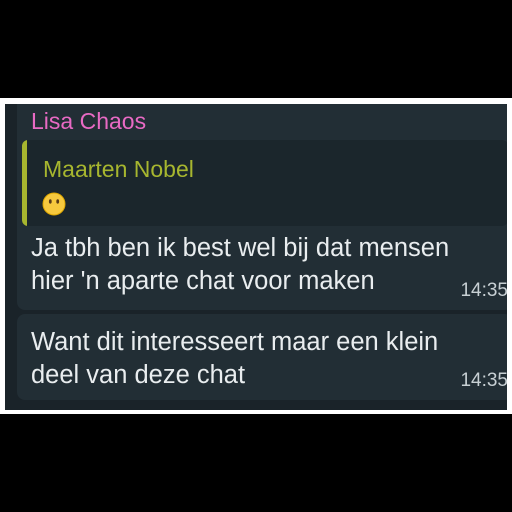  Describe the element at coordinates (118, 169) in the screenshot. I see `quote-author: Maarten Nobel` at that location.